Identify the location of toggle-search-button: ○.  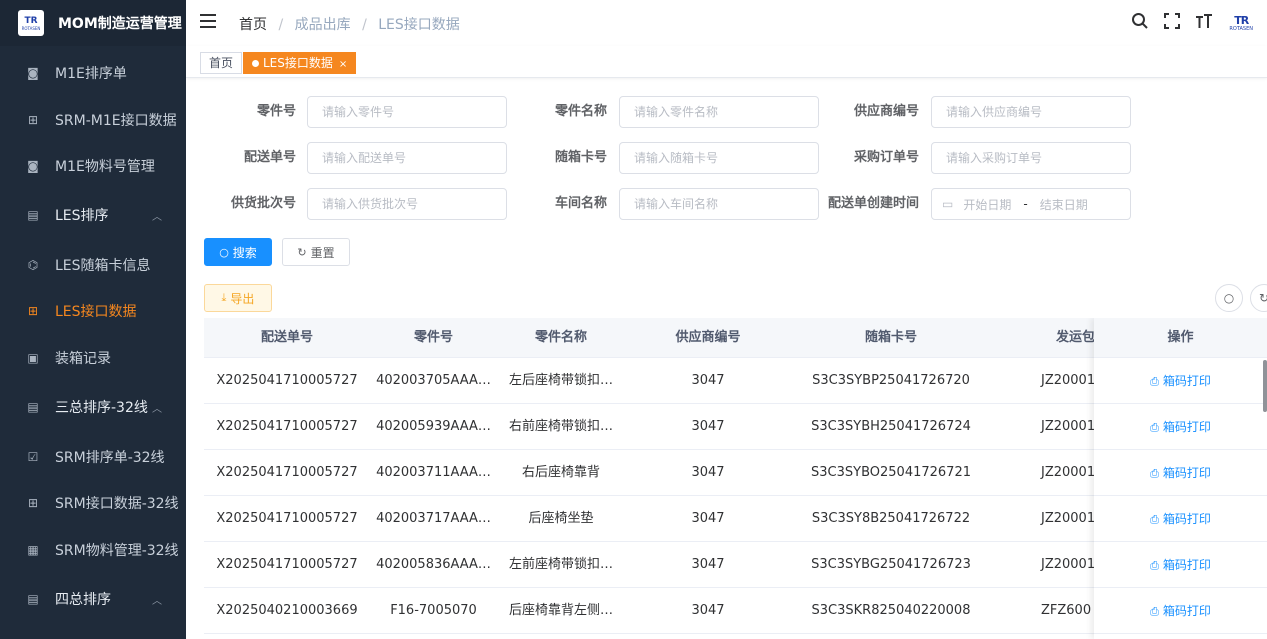
(1229, 298).